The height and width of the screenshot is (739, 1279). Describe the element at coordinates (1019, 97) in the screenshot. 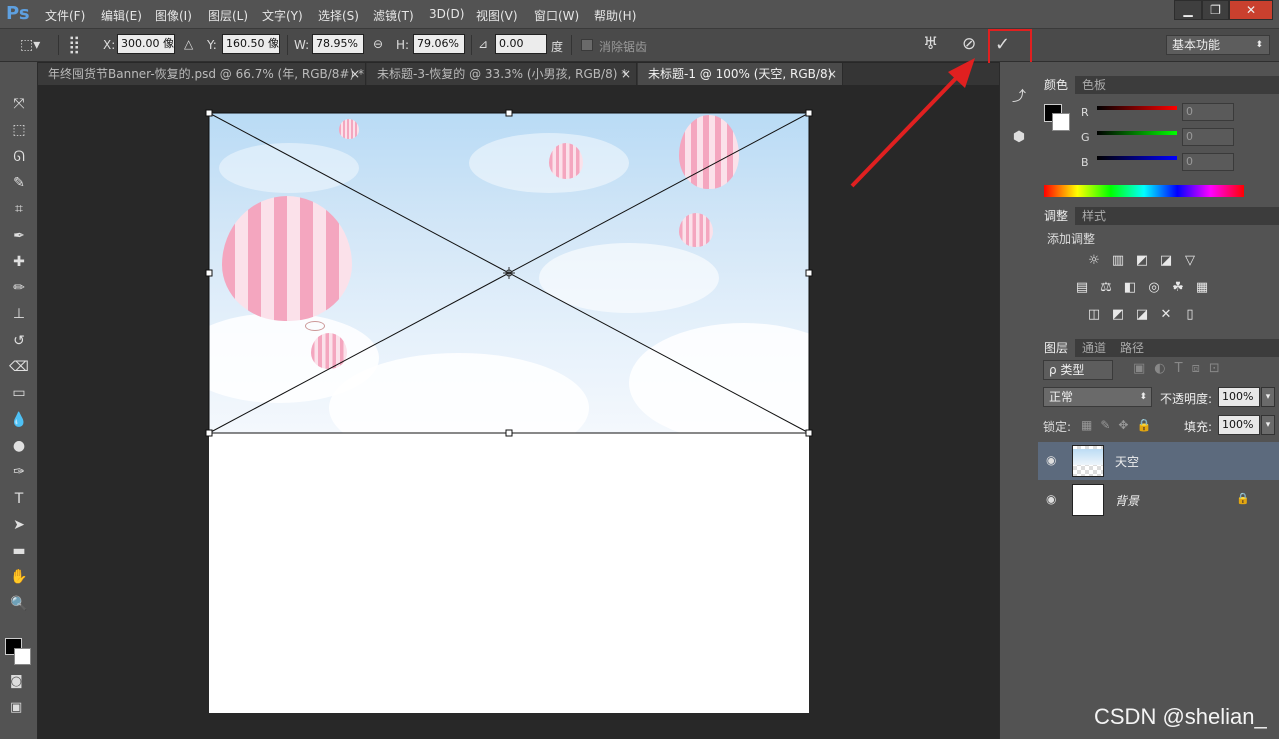

I see `history-icon: ⤴` at that location.